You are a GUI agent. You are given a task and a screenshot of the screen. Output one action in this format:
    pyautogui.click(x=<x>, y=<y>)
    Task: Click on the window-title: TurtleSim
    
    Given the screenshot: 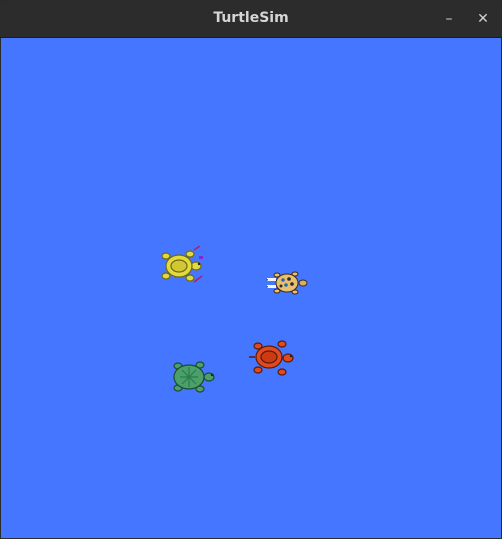 What is the action you would take?
    pyautogui.click(x=251, y=18)
    